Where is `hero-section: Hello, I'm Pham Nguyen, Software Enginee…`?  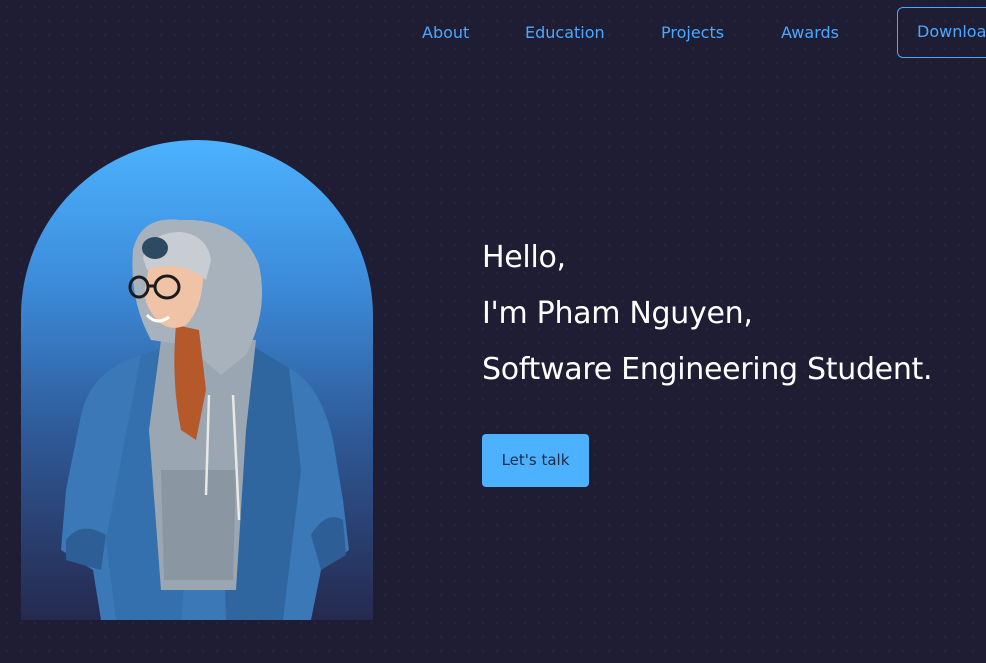
hero-section: Hello, I'm Pham Nguyen, Software Enginee… is located at coordinates (707, 314).